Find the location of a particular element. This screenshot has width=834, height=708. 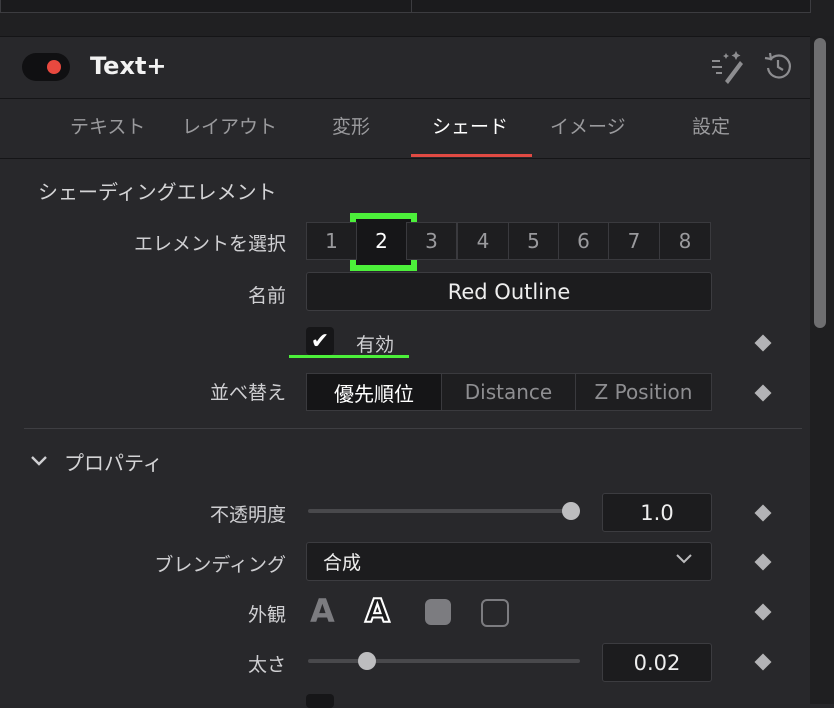

top-tab-right is located at coordinates (611, 6).